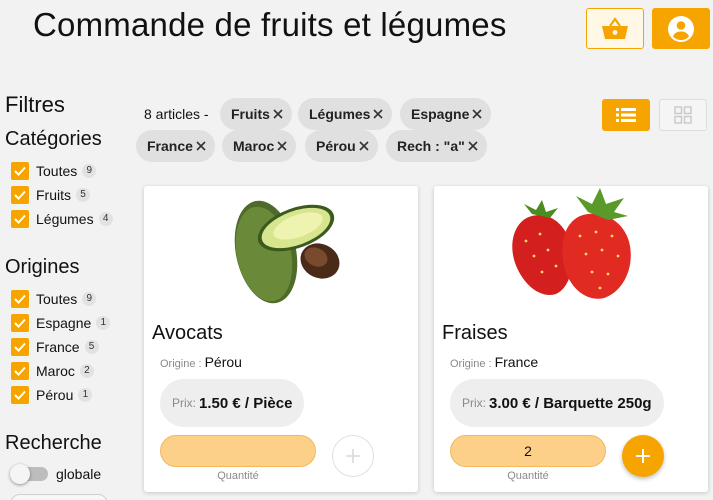 The image size is (713, 500). What do you see at coordinates (20, 474) in the screenshot?
I see `toggle-knob` at bounding box center [20, 474].